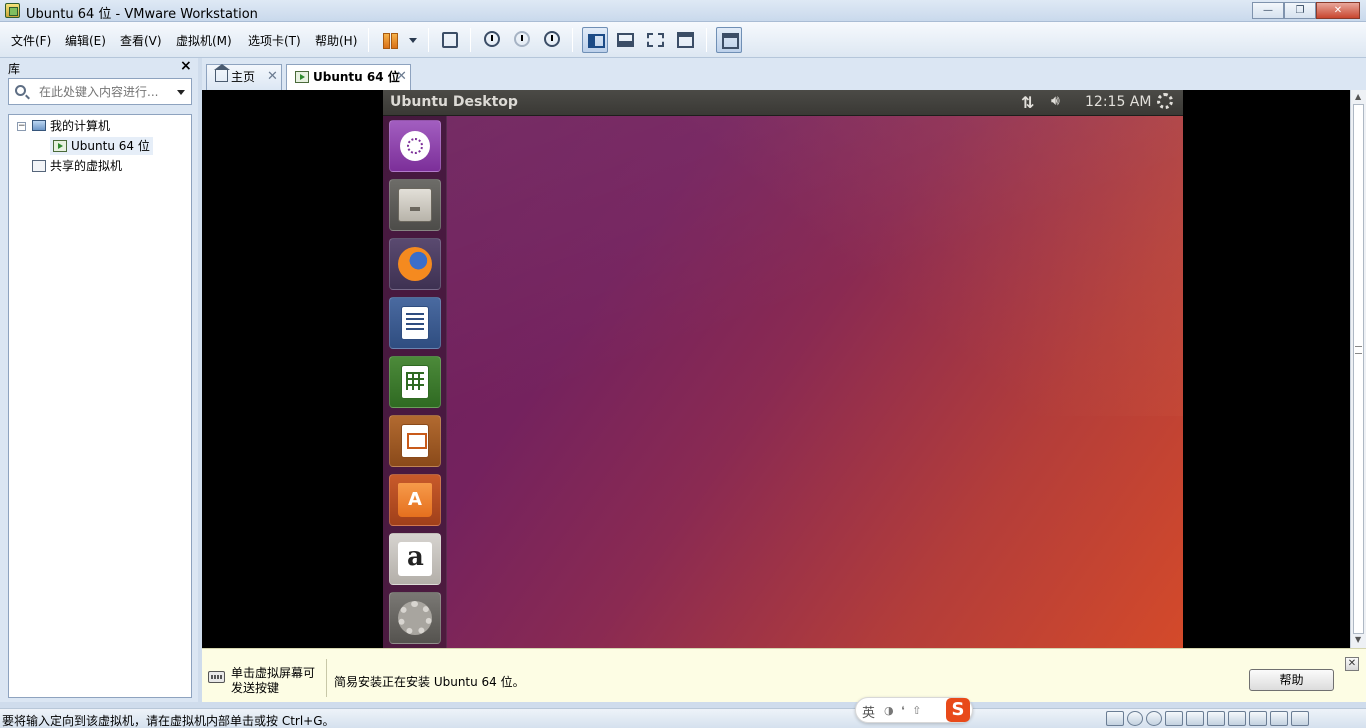  What do you see at coordinates (1258, 718) in the screenshot?
I see `display-icon` at bounding box center [1258, 718].